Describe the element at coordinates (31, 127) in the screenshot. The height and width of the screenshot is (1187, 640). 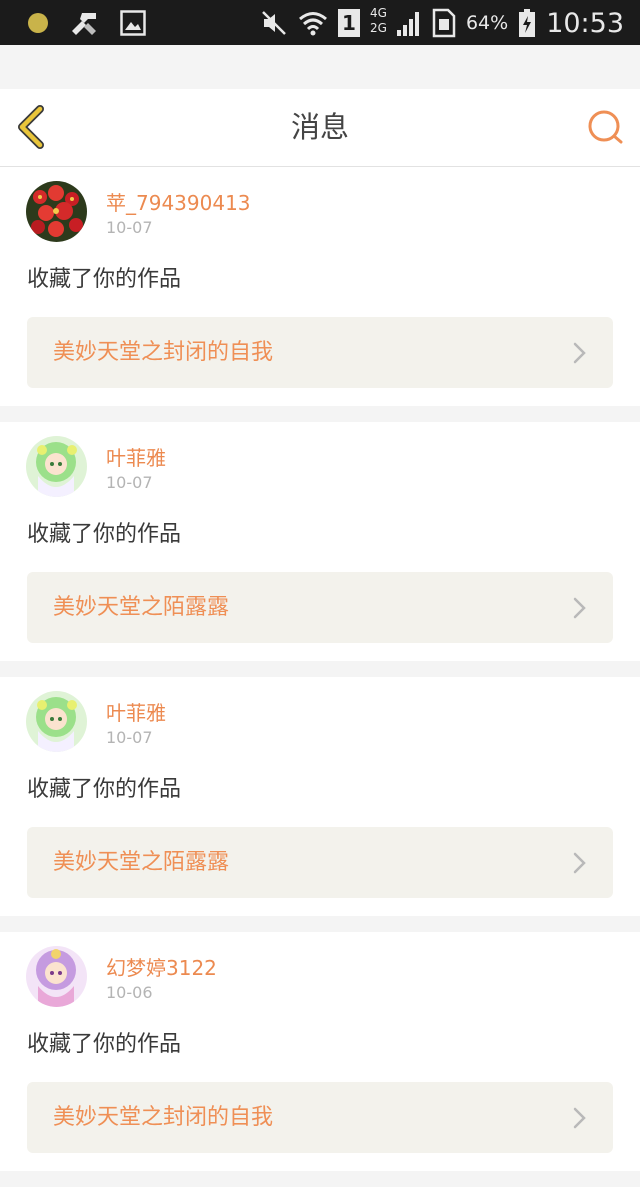
I see `back-arrow-icon` at that location.